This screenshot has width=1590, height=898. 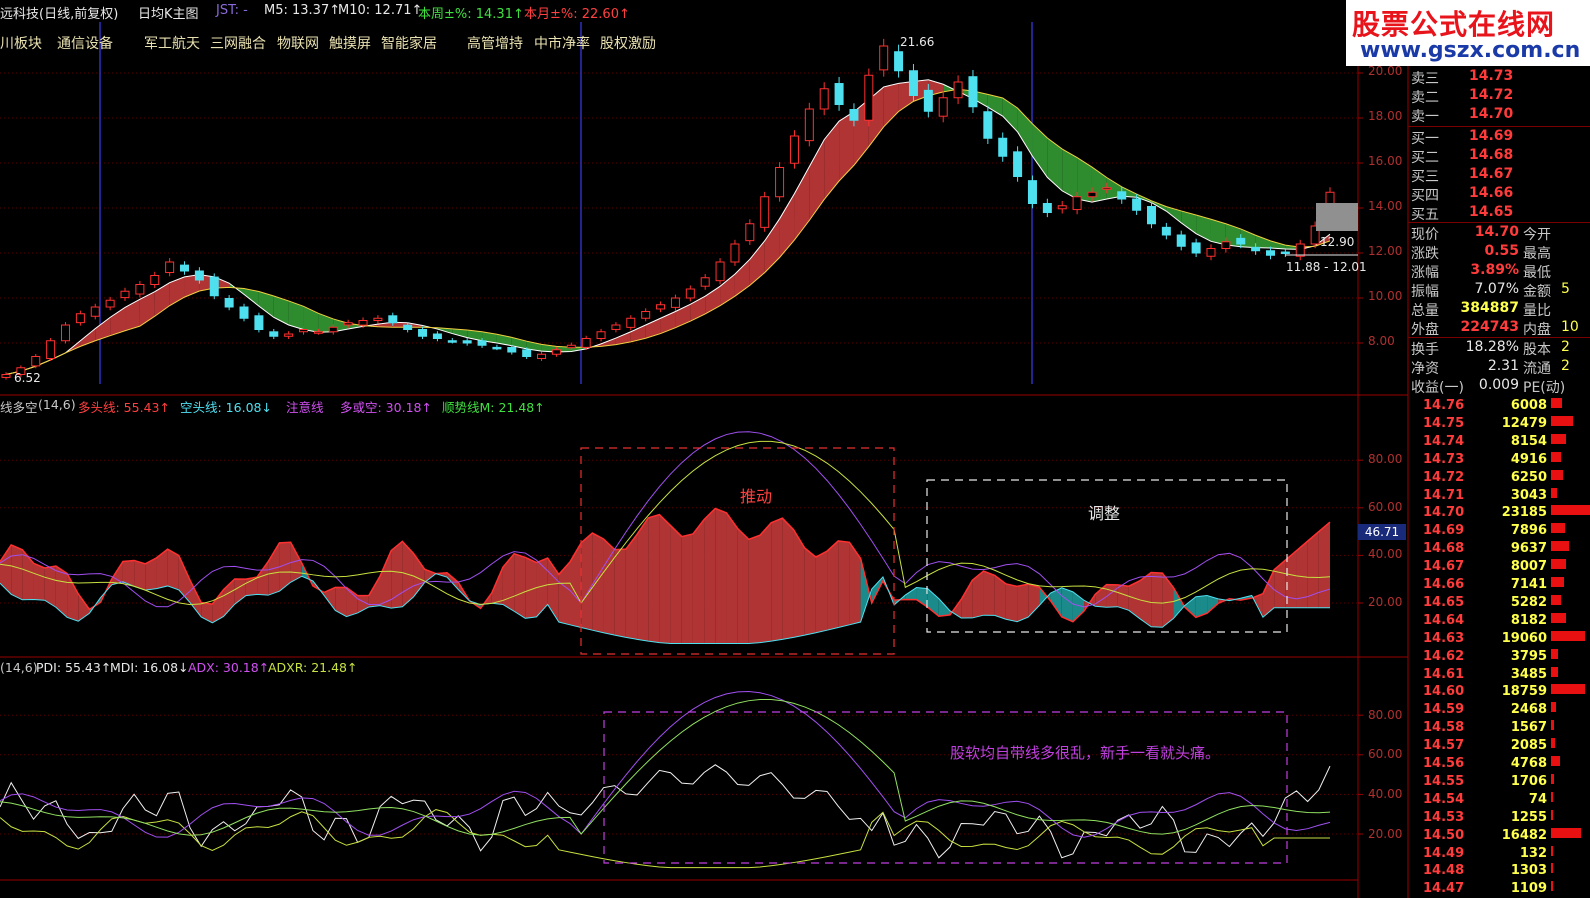 What do you see at coordinates (1444, 459) in the screenshot?
I see `order-price: 14.73` at bounding box center [1444, 459].